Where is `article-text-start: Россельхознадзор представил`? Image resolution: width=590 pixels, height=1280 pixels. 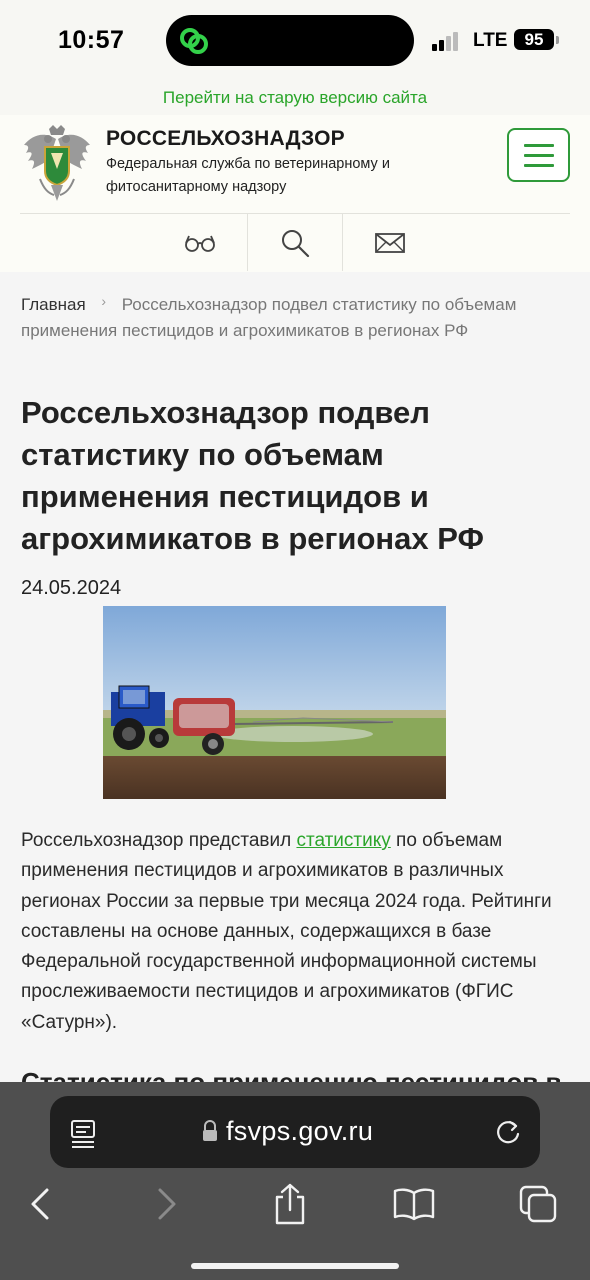 article-text-start: Россельхознадзор представил is located at coordinates (159, 840).